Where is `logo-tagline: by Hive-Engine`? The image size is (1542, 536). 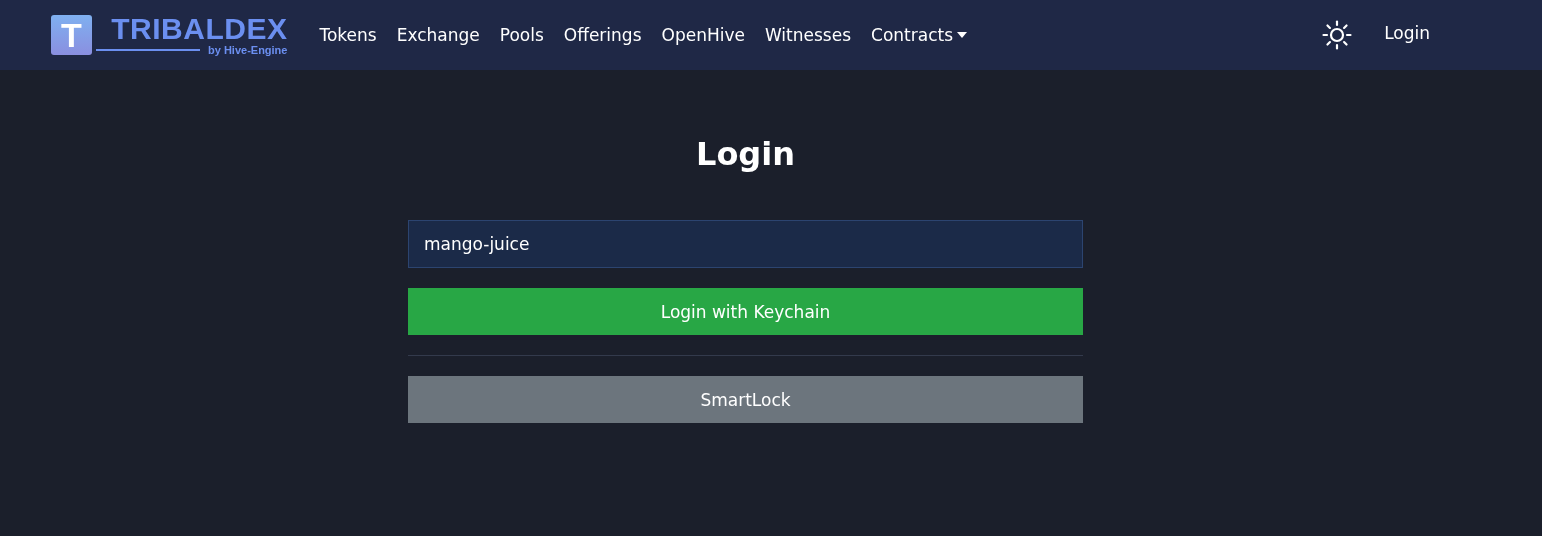 logo-tagline: by Hive-Engine is located at coordinates (248, 50).